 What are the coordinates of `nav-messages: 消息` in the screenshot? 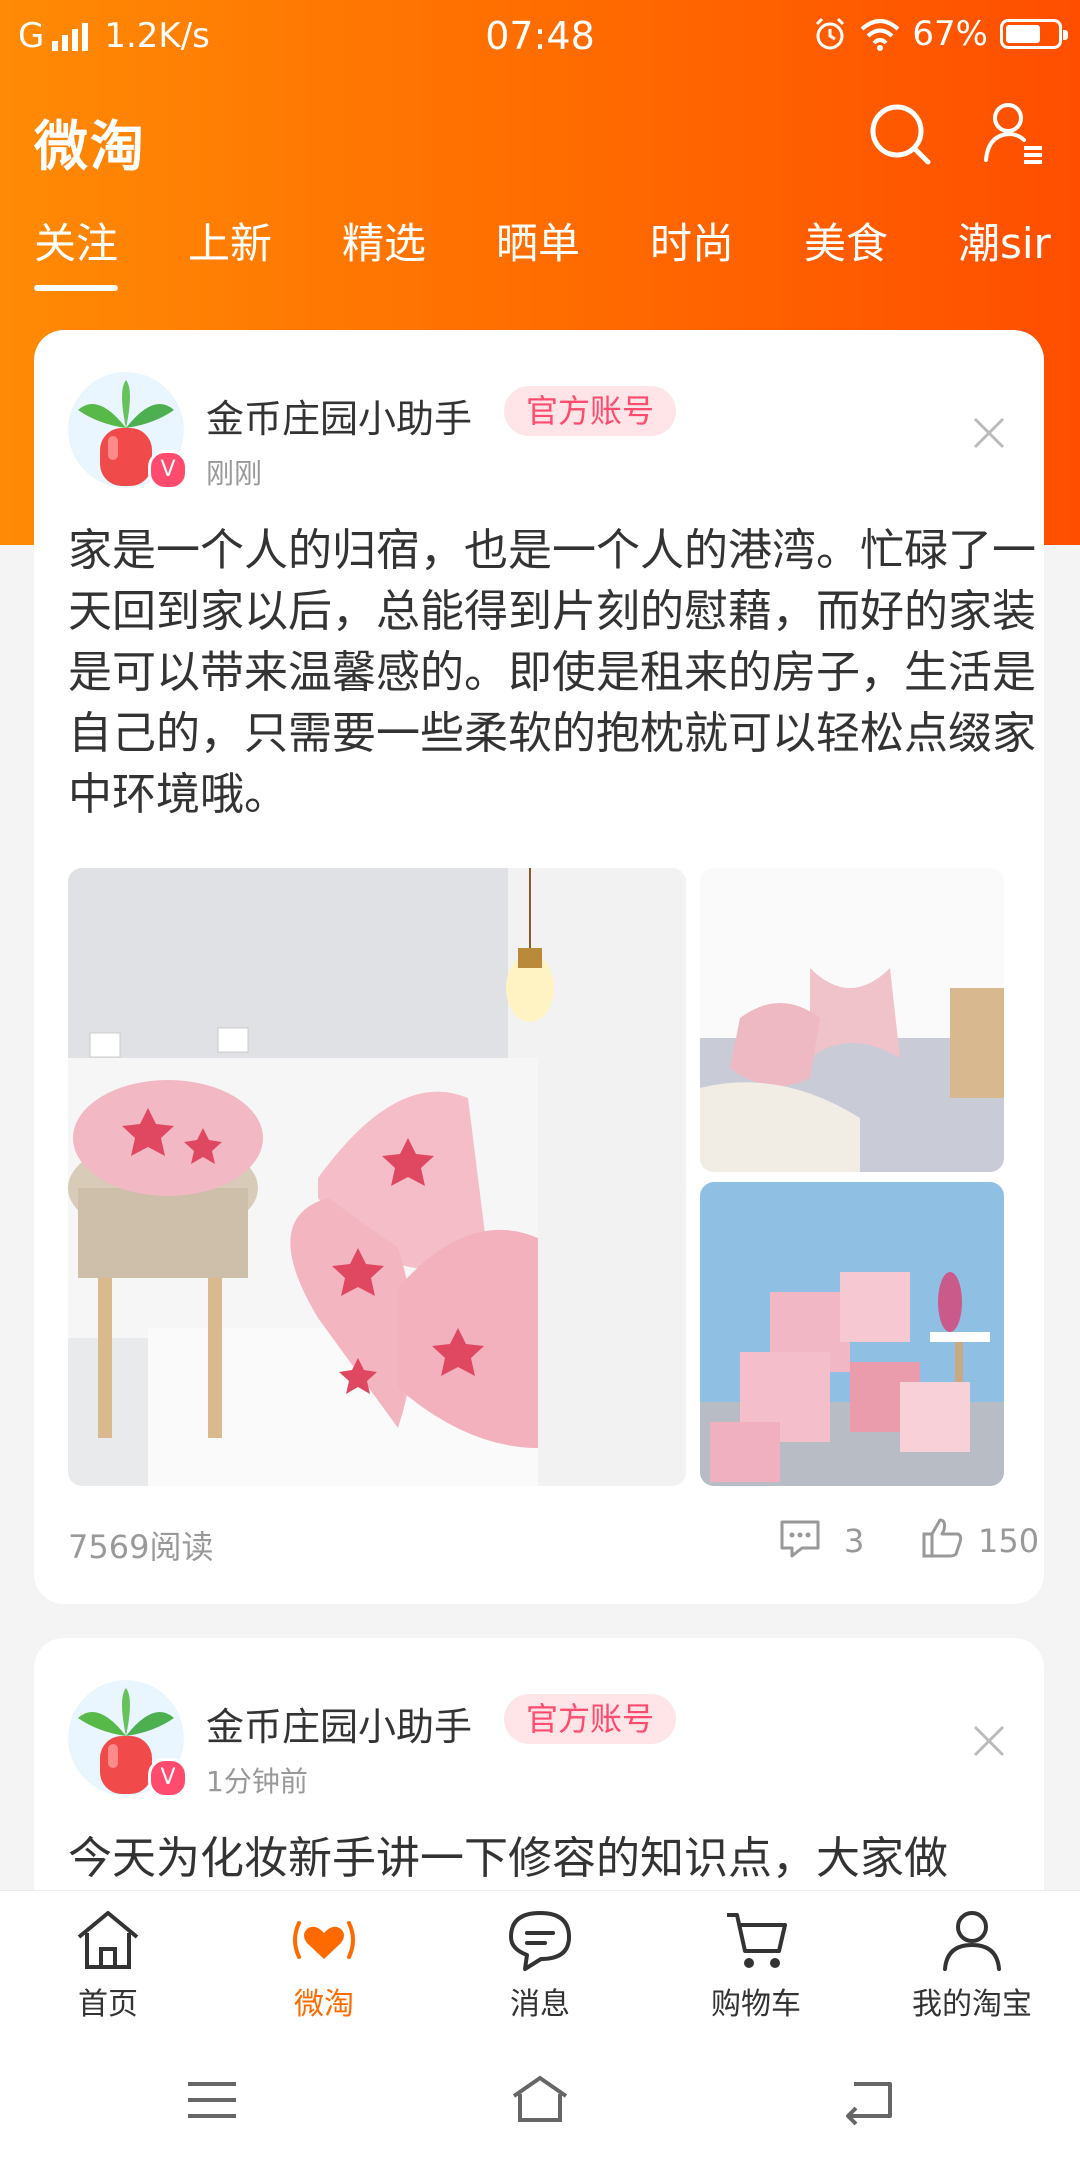 It's located at (540, 1964).